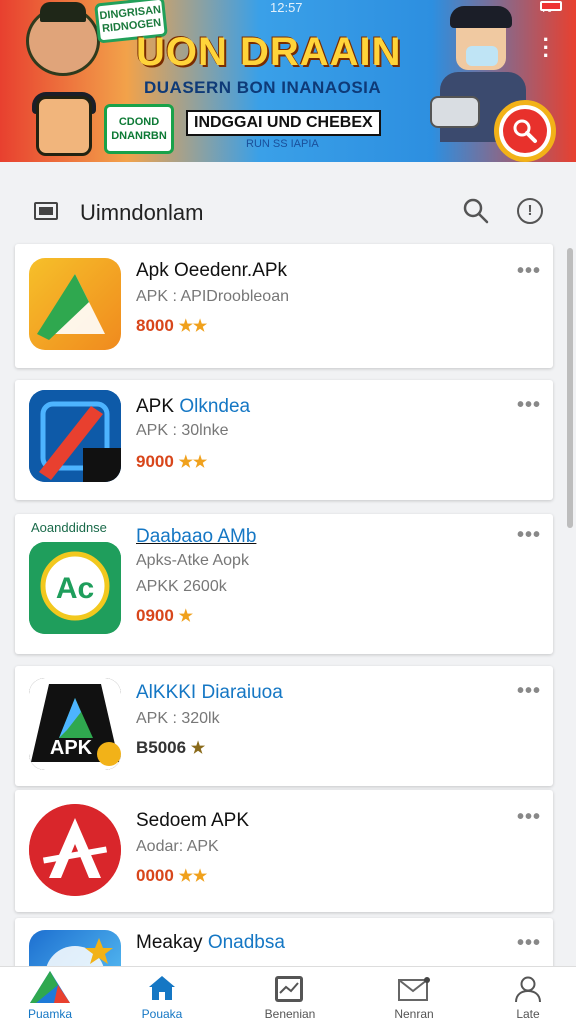 This screenshot has width=576, height=1024. I want to click on badge-green: CDOND DNANRBN, so click(139, 129).